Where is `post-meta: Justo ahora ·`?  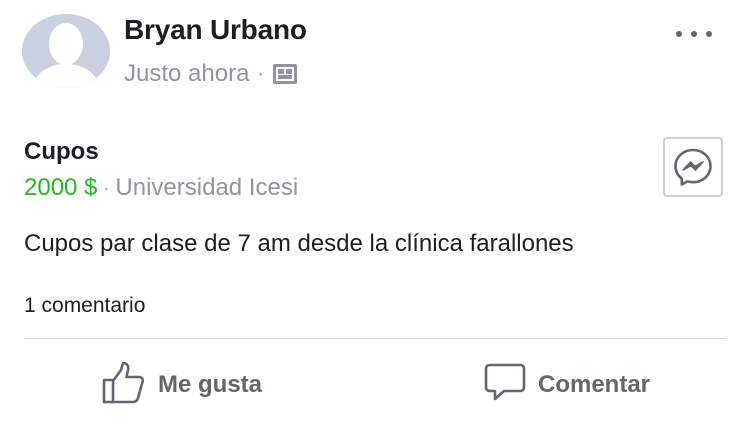
post-meta: Justo ahora · is located at coordinates (211, 74).